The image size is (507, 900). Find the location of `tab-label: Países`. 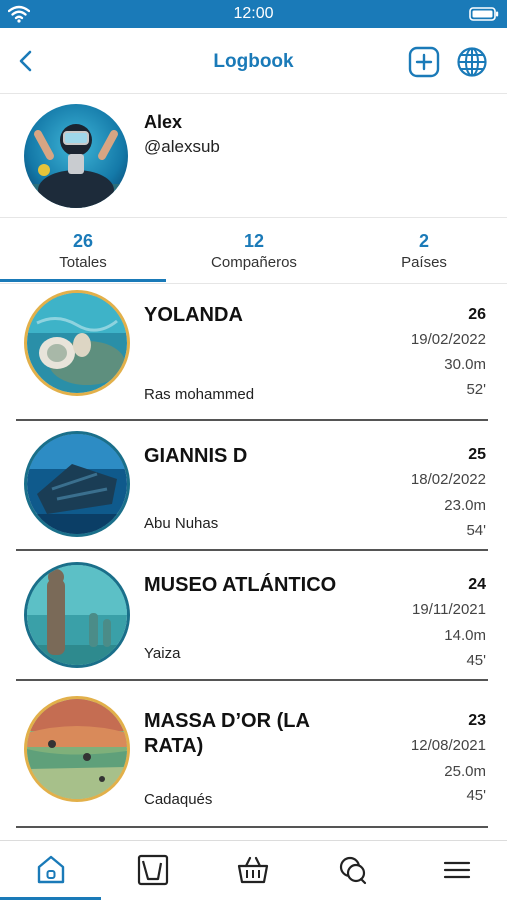

tab-label: Países is located at coordinates (424, 262).